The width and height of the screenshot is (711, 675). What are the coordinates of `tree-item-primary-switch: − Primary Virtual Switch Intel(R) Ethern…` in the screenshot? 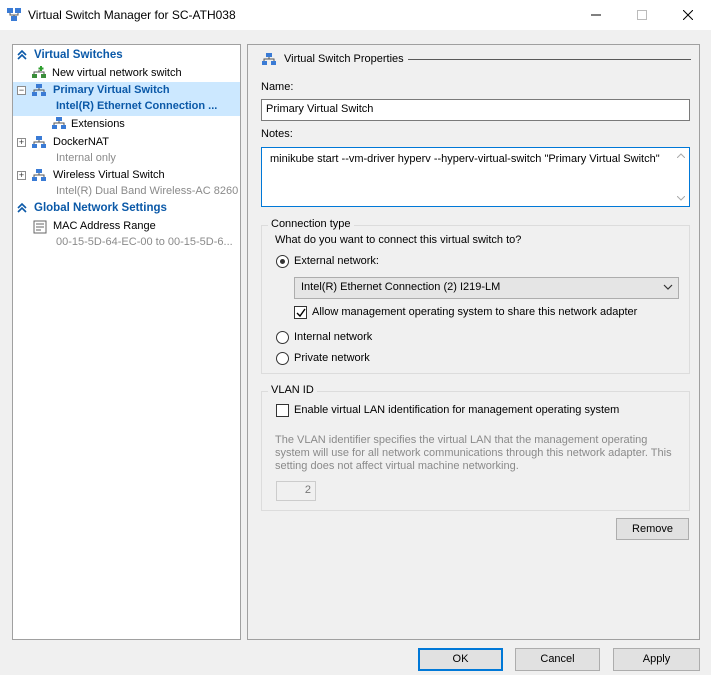 It's located at (126, 99).